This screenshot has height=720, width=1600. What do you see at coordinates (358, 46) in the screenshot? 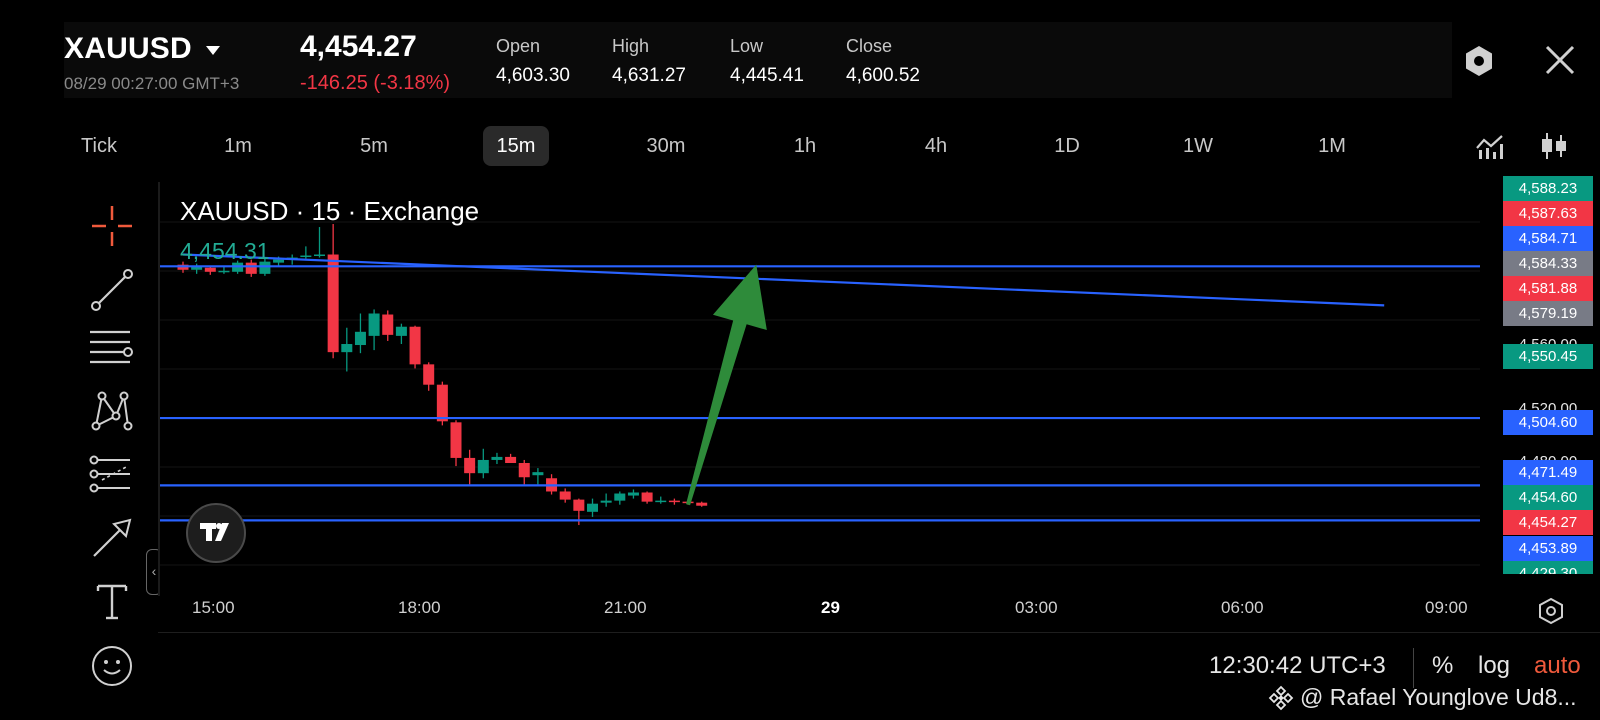
I see `last-price: 4,454.27` at bounding box center [358, 46].